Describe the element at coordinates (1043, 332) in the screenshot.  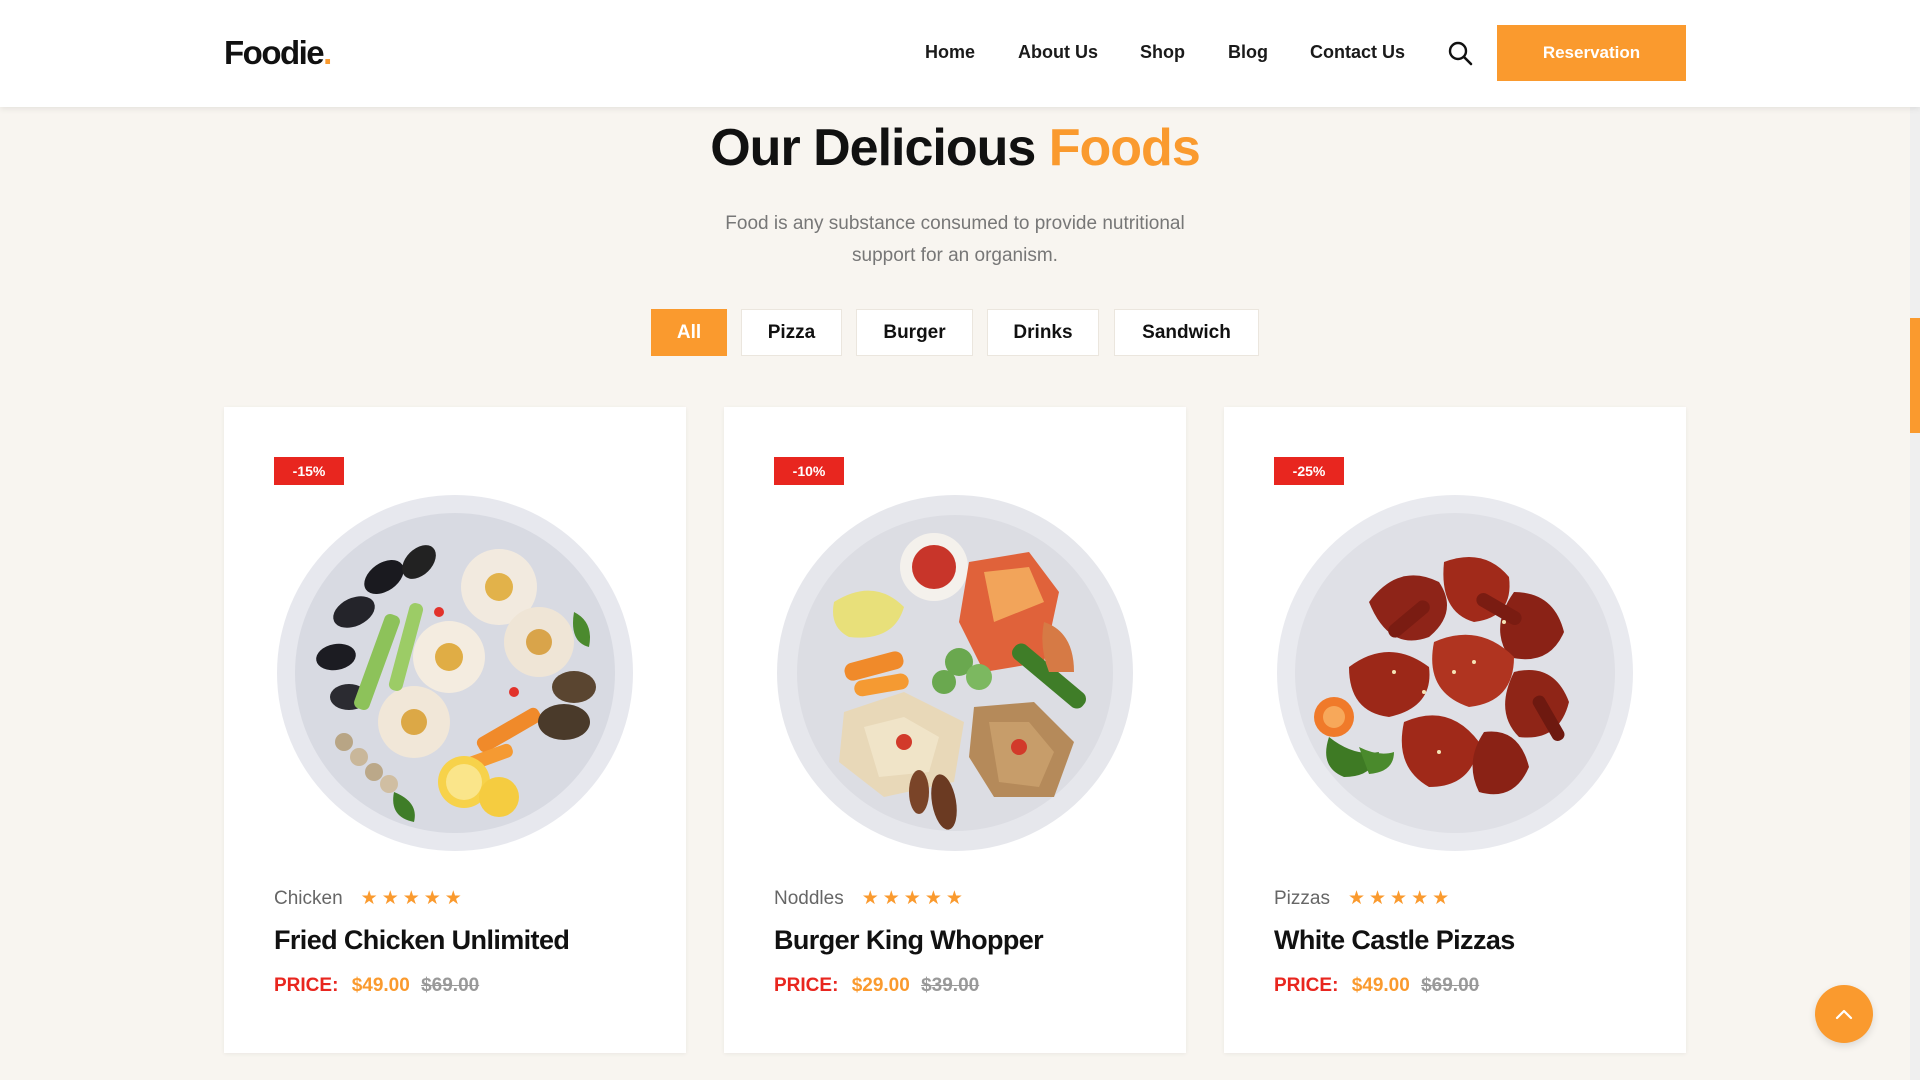
I see `filter-drinks: Drinks` at that location.